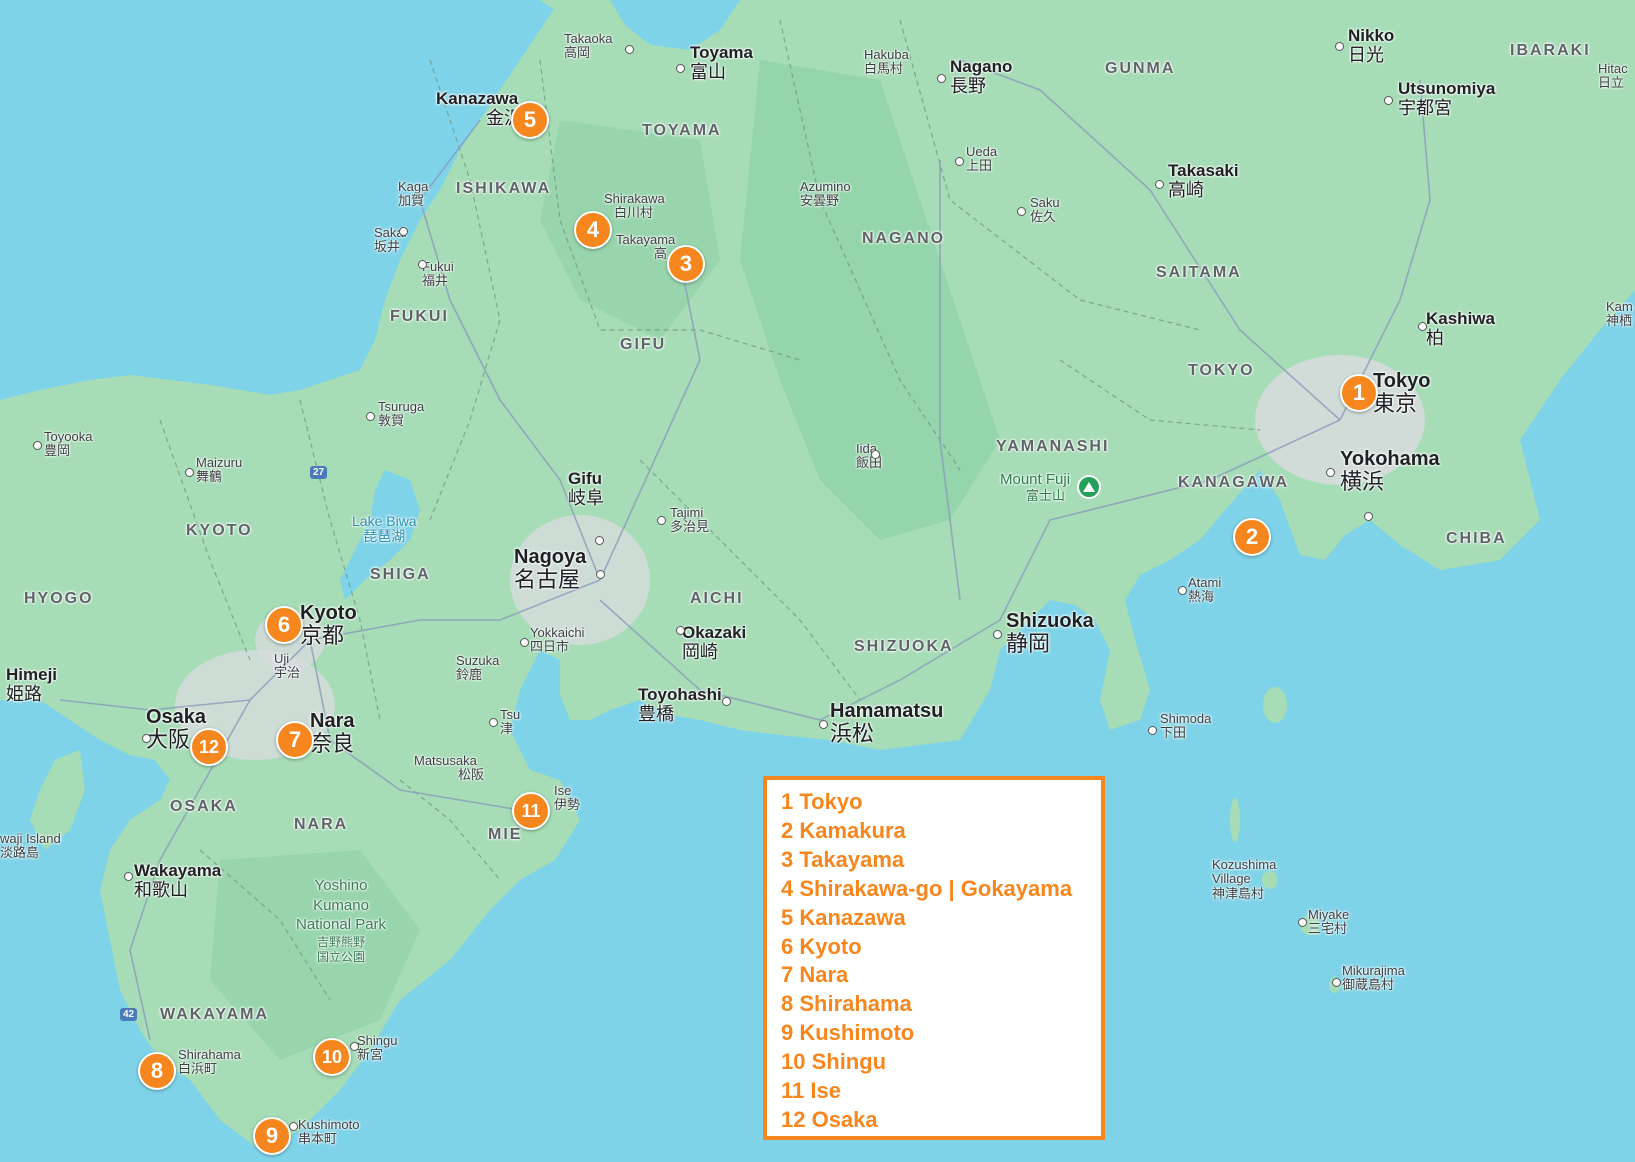 The width and height of the screenshot is (1635, 1162). Describe the element at coordinates (645, 247) in the screenshot. I see `city-label-takayama: Takayama 高` at that location.